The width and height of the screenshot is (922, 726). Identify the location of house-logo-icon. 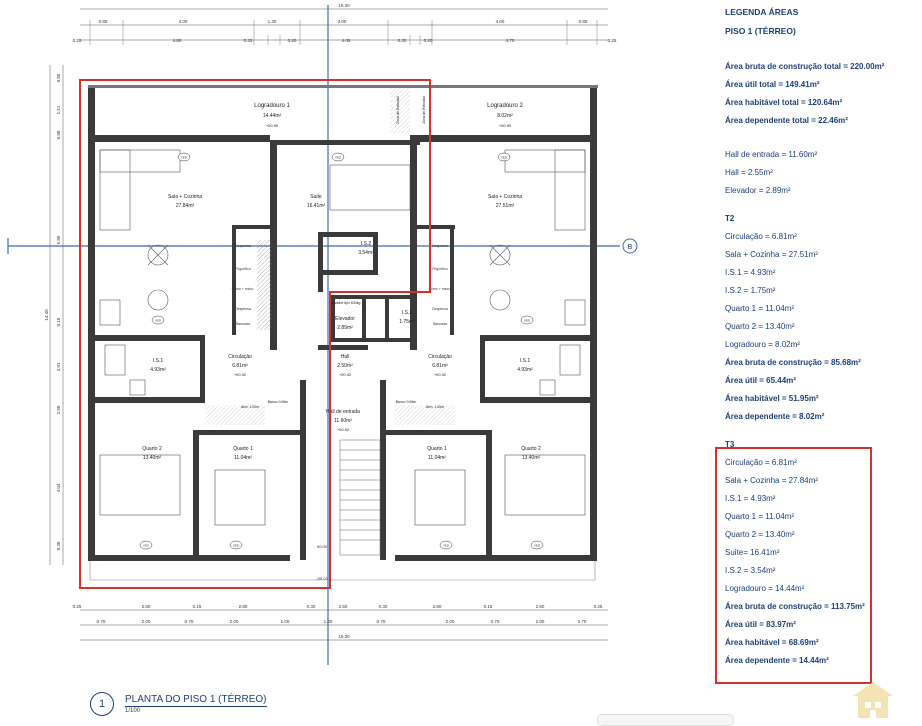
(873, 700).